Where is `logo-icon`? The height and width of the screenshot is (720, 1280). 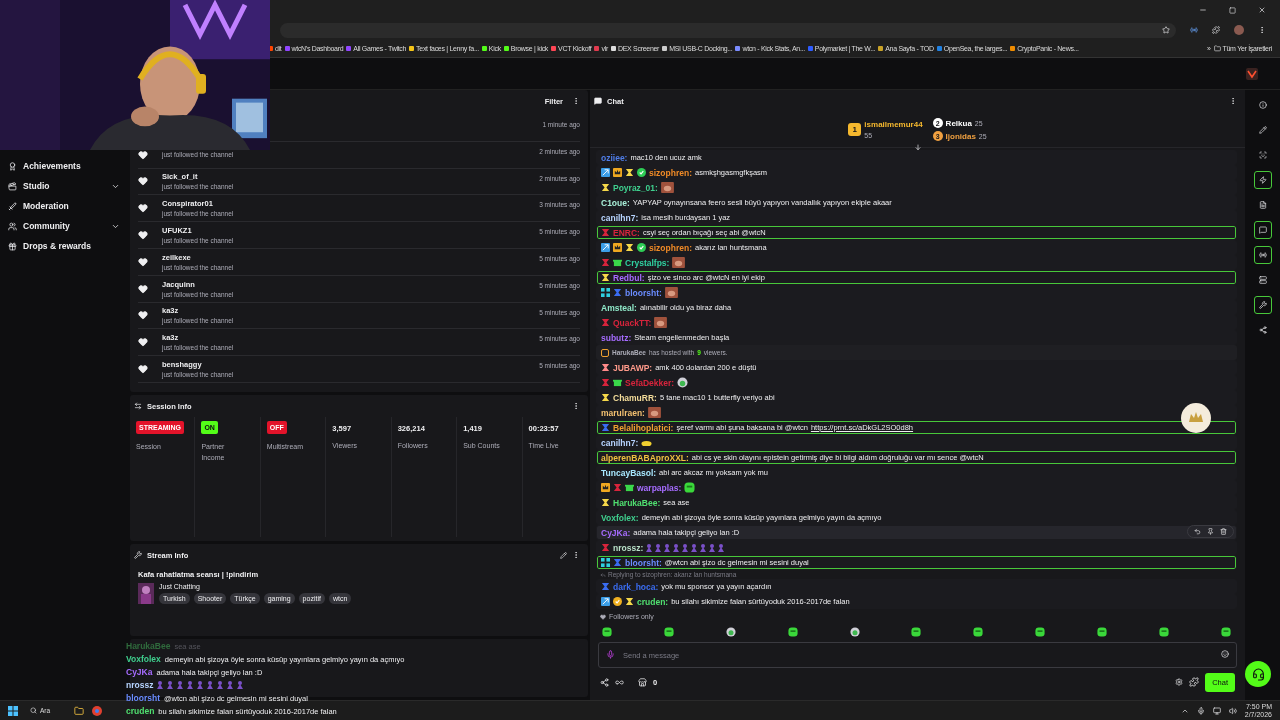
logo-icon is located at coordinates (1252, 73).